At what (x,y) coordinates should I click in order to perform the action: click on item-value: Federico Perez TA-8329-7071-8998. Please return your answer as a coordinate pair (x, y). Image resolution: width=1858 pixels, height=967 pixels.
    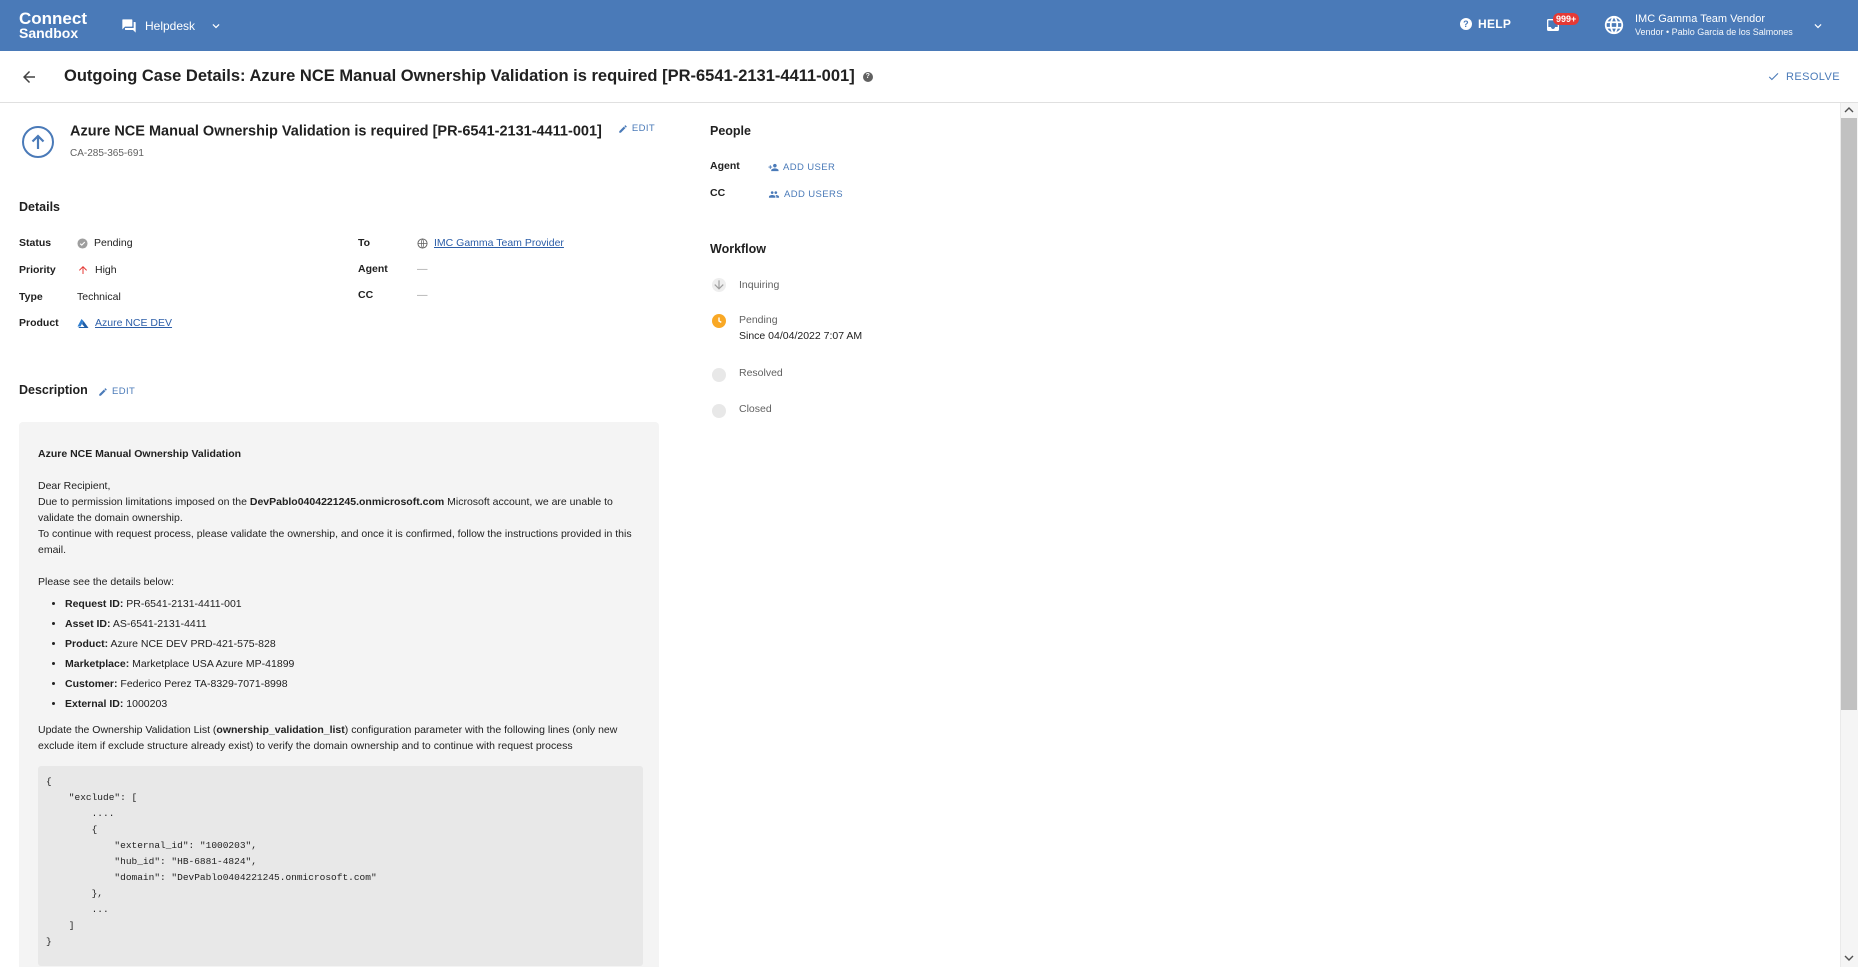
    Looking at the image, I should click on (202, 684).